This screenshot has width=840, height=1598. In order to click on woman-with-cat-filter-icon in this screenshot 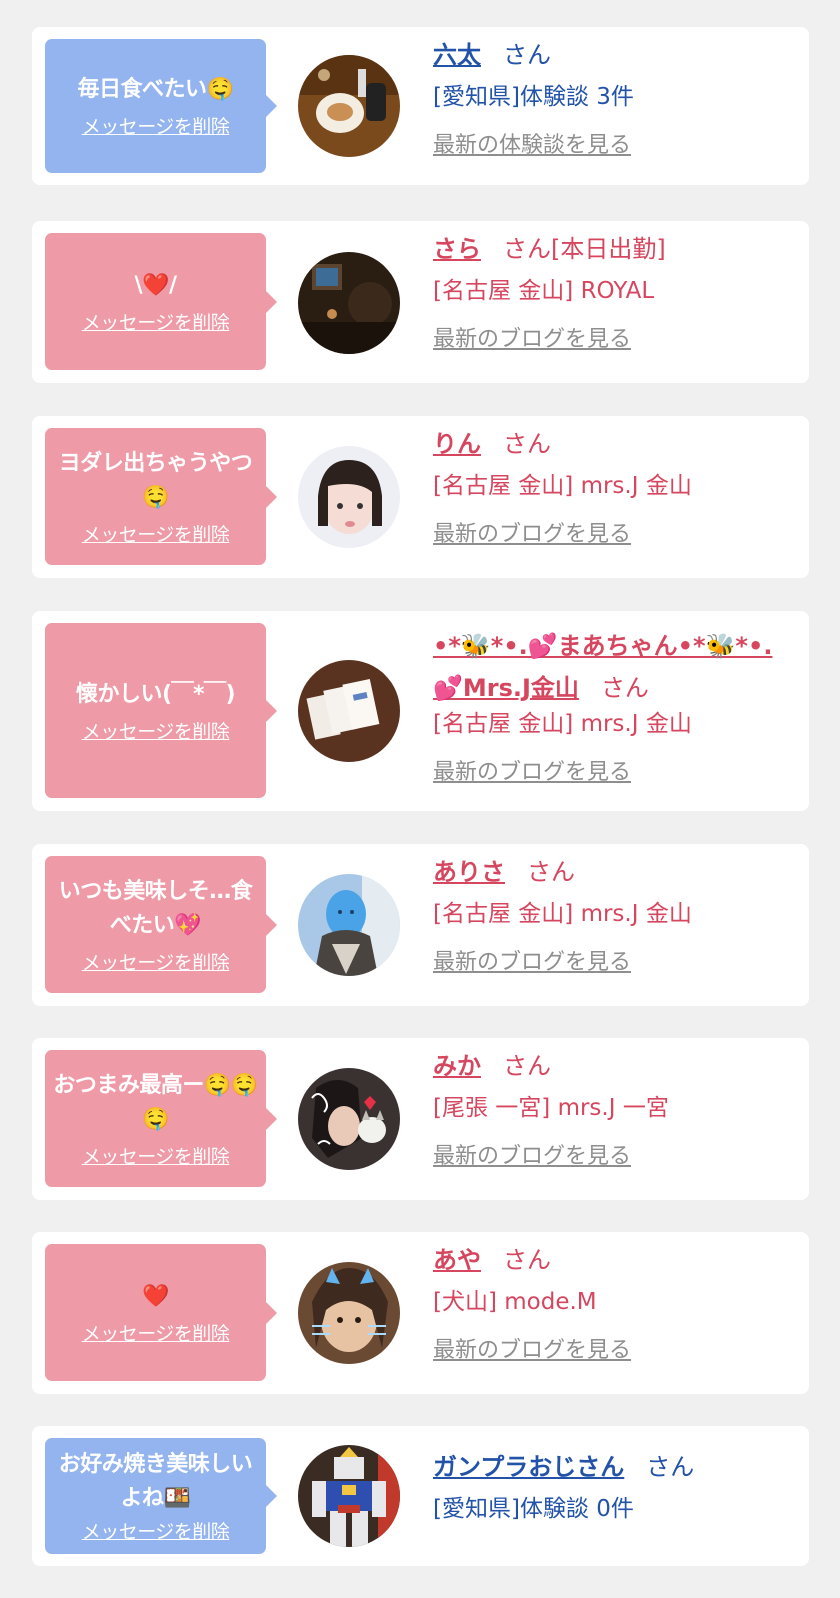, I will do `click(349, 1313)`.